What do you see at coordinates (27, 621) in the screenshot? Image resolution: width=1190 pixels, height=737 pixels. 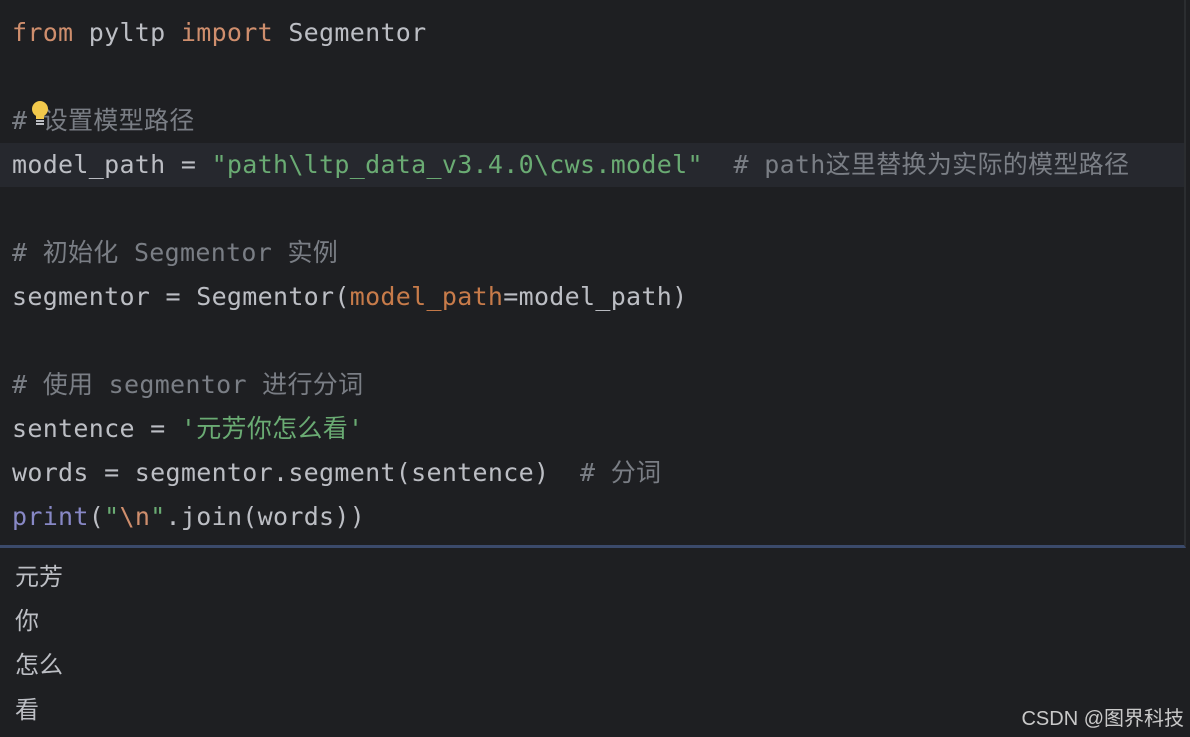 I see `output-line: 你` at bounding box center [27, 621].